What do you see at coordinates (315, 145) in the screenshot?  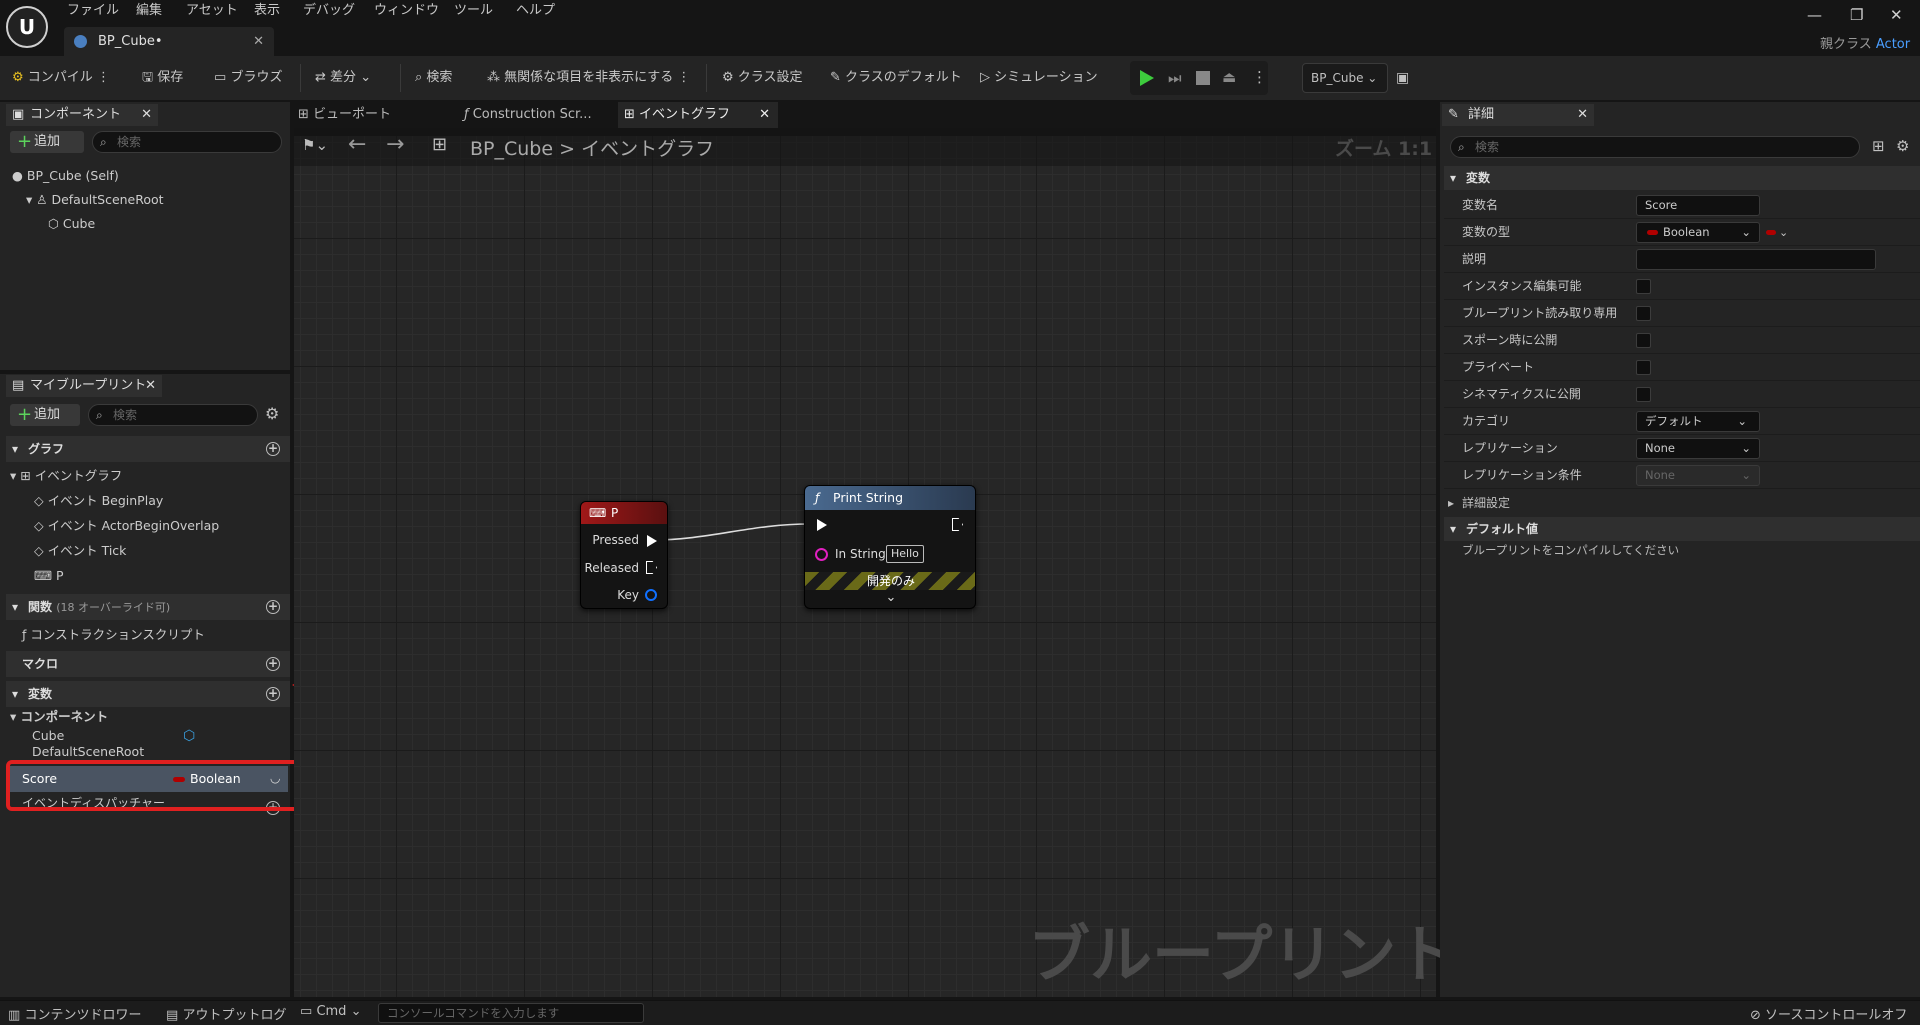 I see `bookmark-icon: ⚑⌄` at bounding box center [315, 145].